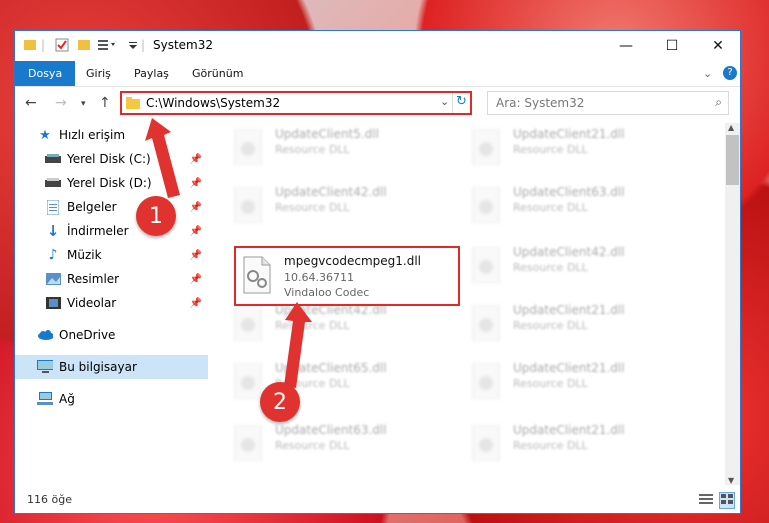 The width and height of the screenshot is (769, 523). What do you see at coordinates (151, 73) in the screenshot?
I see `tab-share: Paylaş` at bounding box center [151, 73].